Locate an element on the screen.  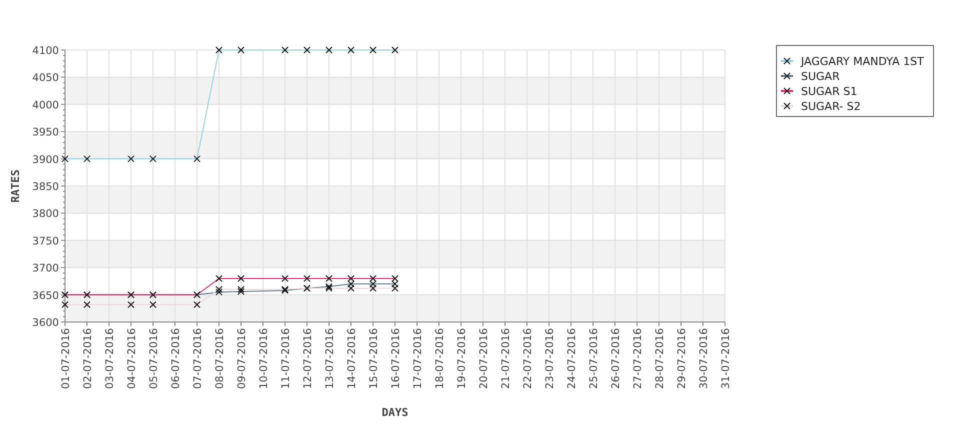
x-tick-label: 05-07-2016 is located at coordinates (154, 359).